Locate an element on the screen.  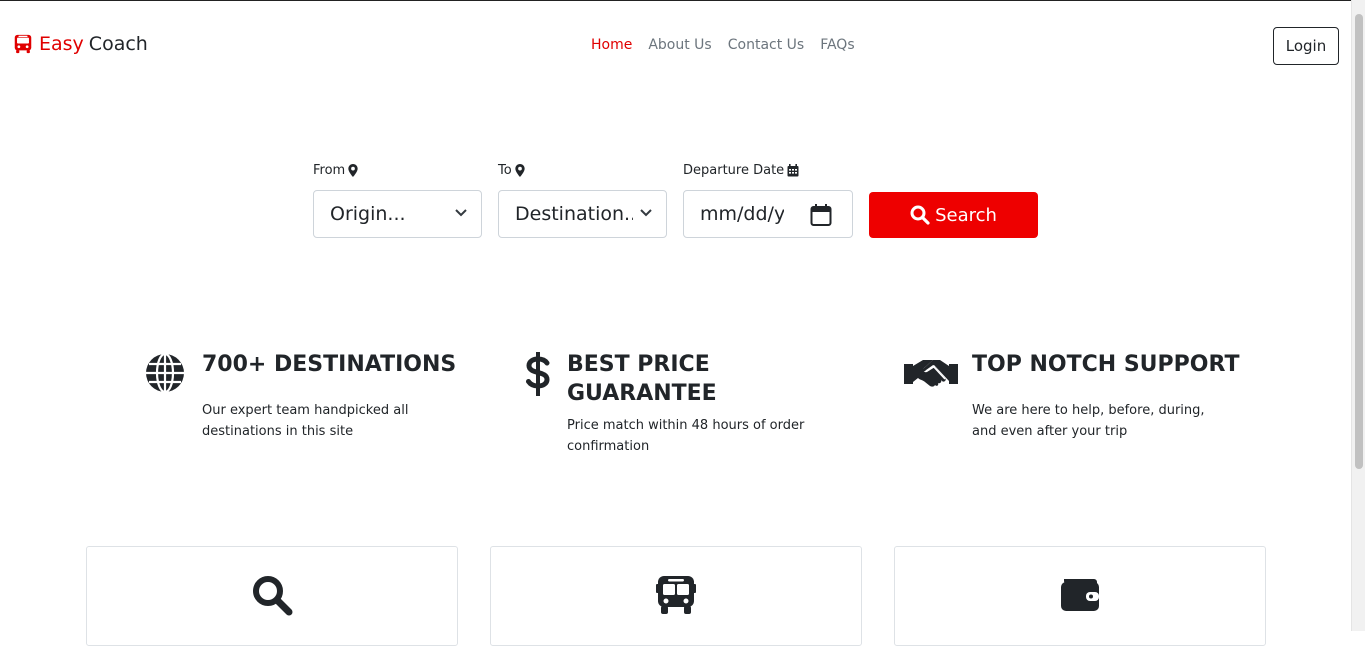
brand-logo: Easy Coach is located at coordinates (80, 44).